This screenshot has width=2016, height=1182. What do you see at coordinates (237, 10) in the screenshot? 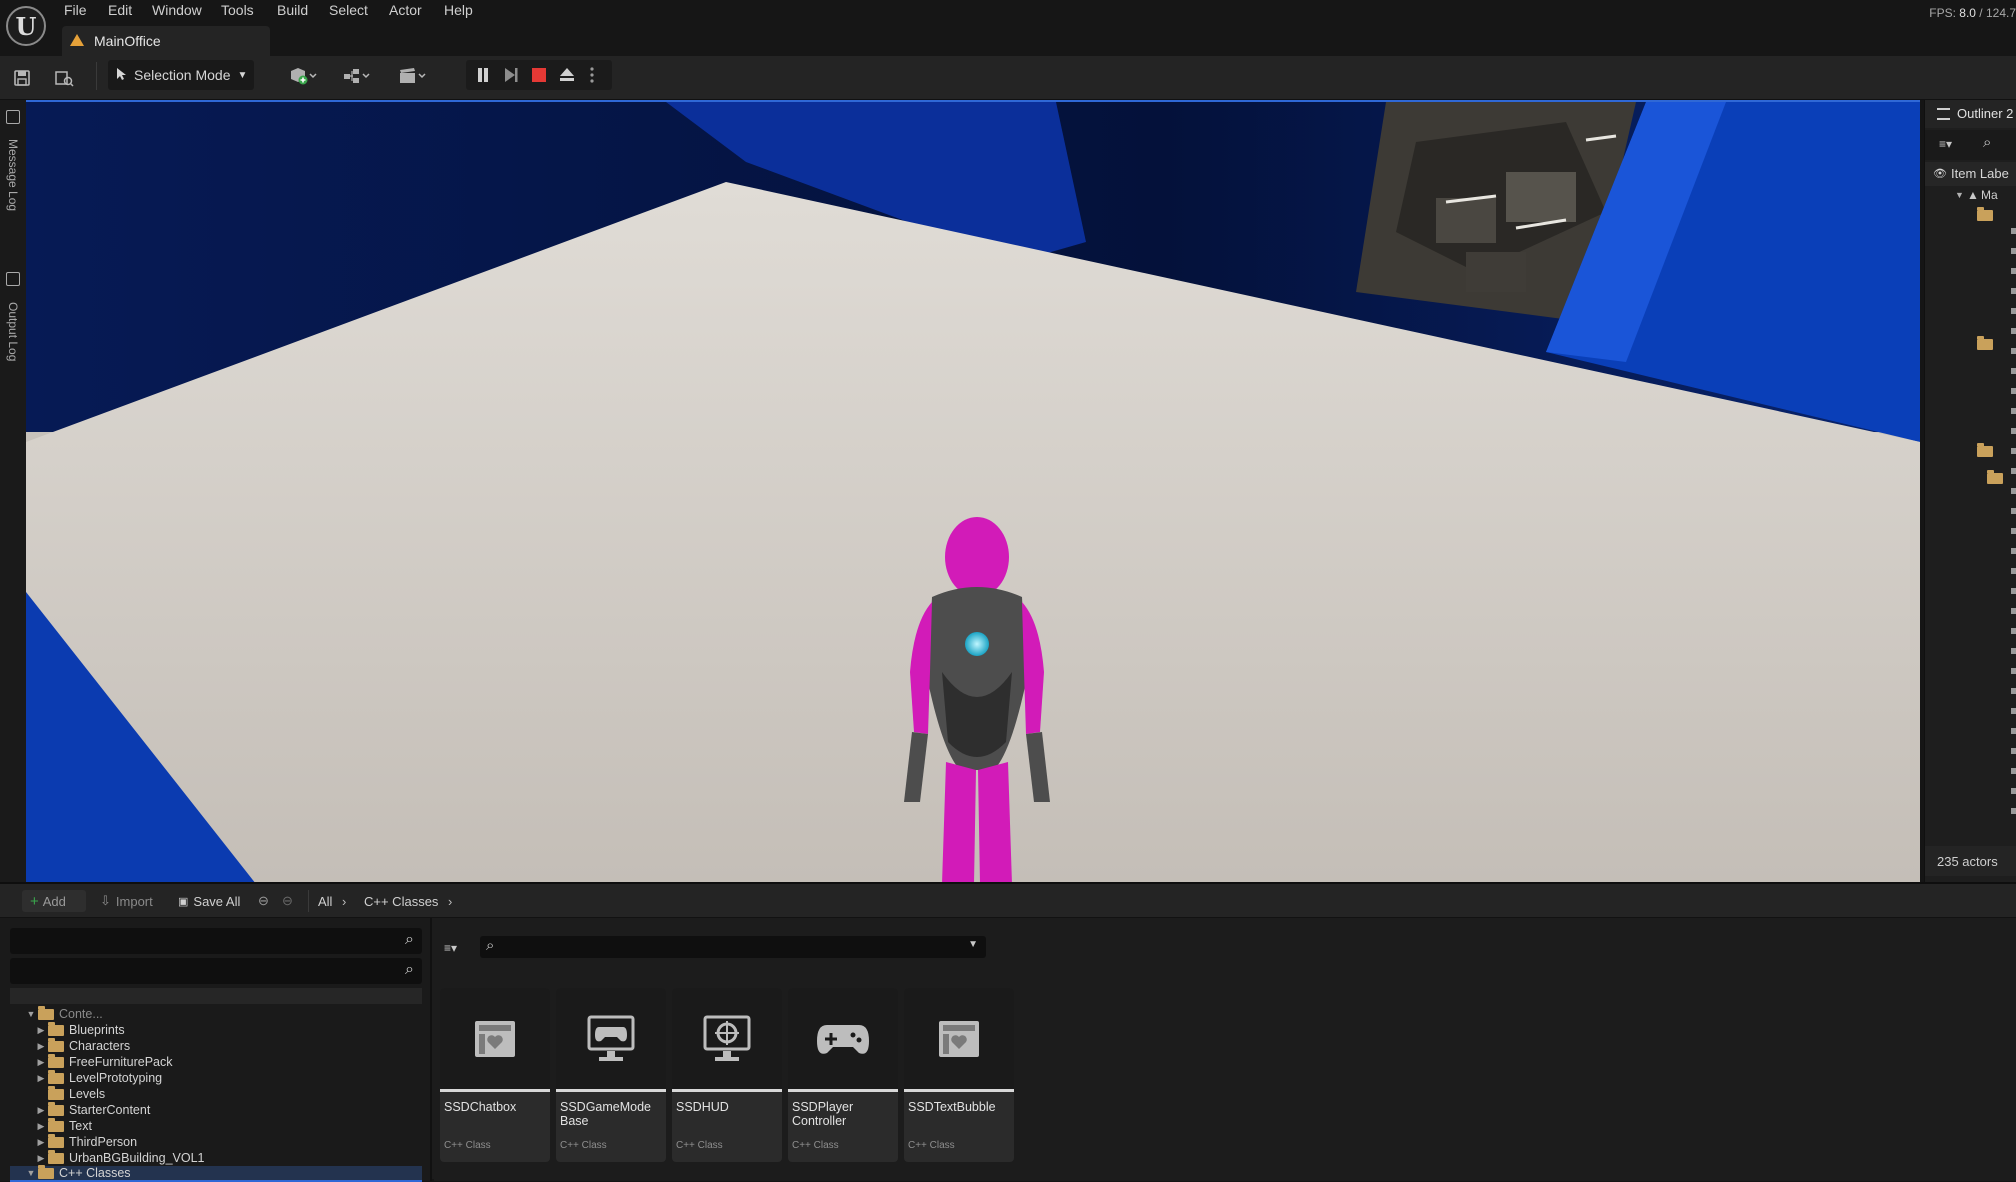
I see `menu-tools: Tools` at bounding box center [237, 10].